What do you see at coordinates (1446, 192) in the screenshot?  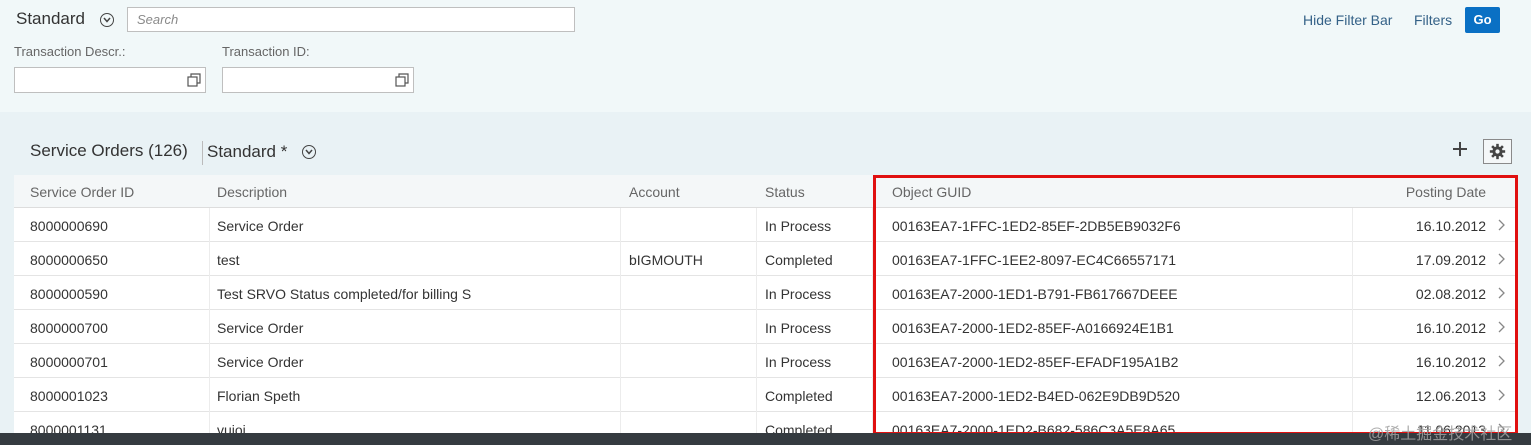 I see `column-header-posting-date: Posting Date` at bounding box center [1446, 192].